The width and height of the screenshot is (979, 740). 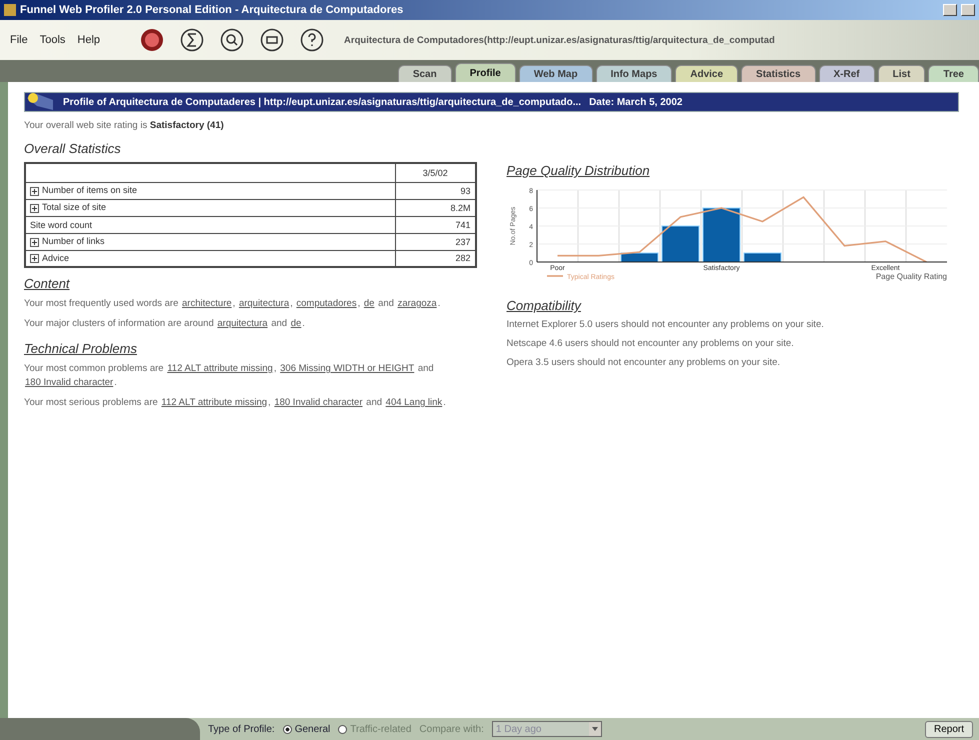 What do you see at coordinates (326, 304) in the screenshot?
I see `text-link: computadores` at bounding box center [326, 304].